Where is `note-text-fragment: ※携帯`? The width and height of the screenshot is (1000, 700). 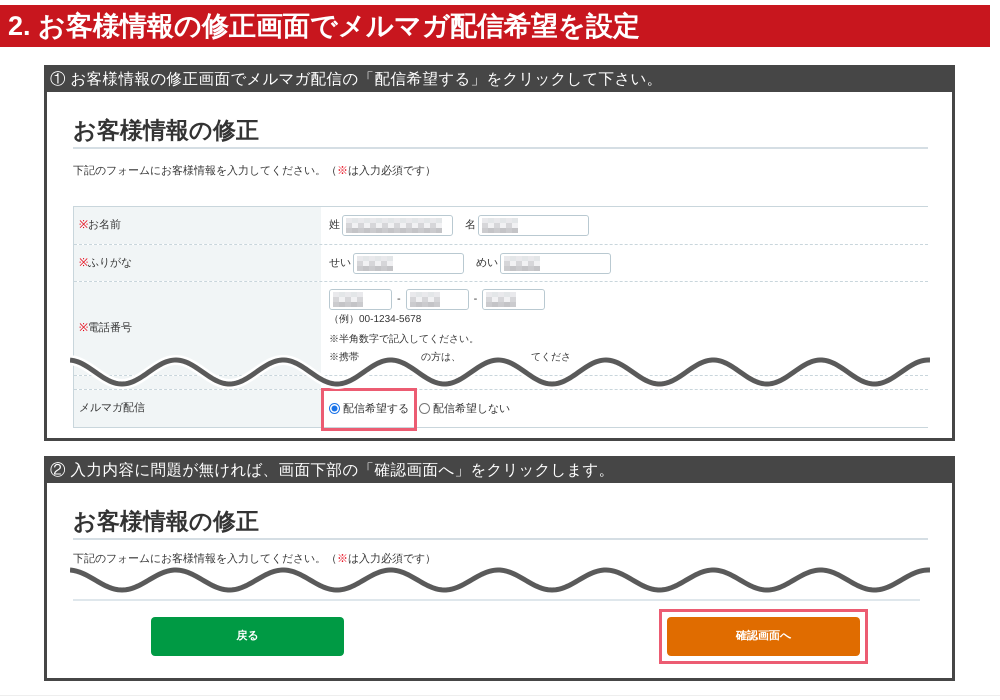 note-text-fragment: ※携帯 is located at coordinates (344, 357).